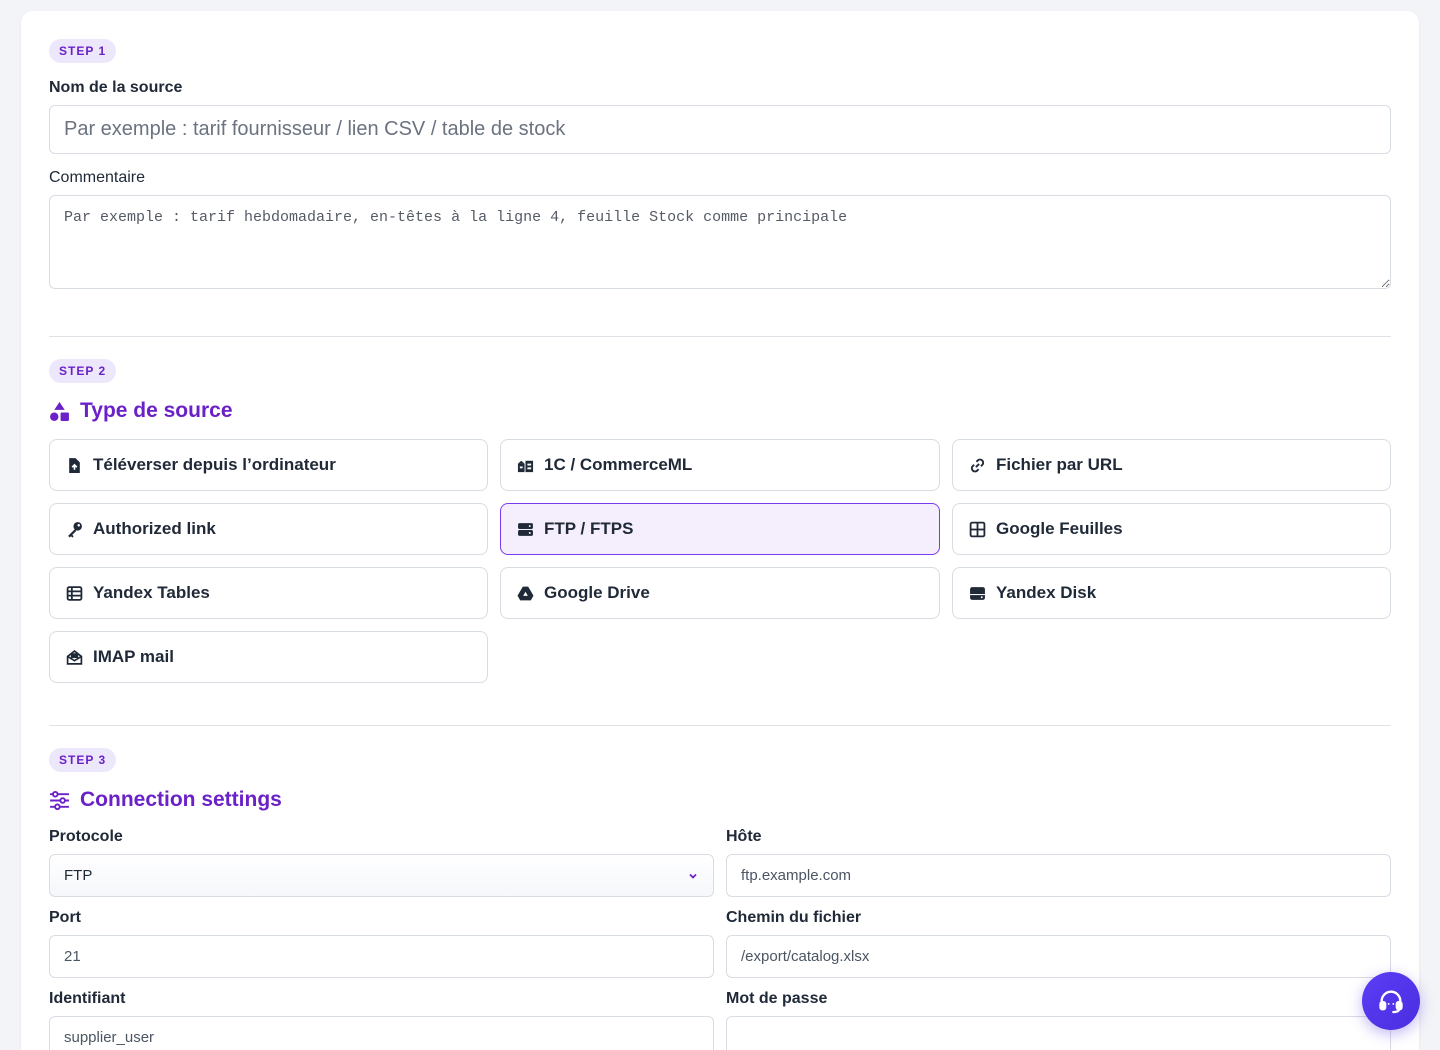 The height and width of the screenshot is (1050, 1440). Describe the element at coordinates (720, 800) in the screenshot. I see `connection-settings-heading: Connection settings` at that location.